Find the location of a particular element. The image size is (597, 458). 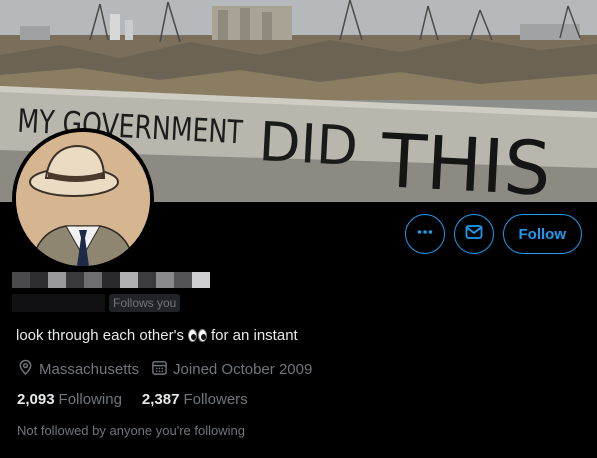

eyes-emoji is located at coordinates (197, 335).